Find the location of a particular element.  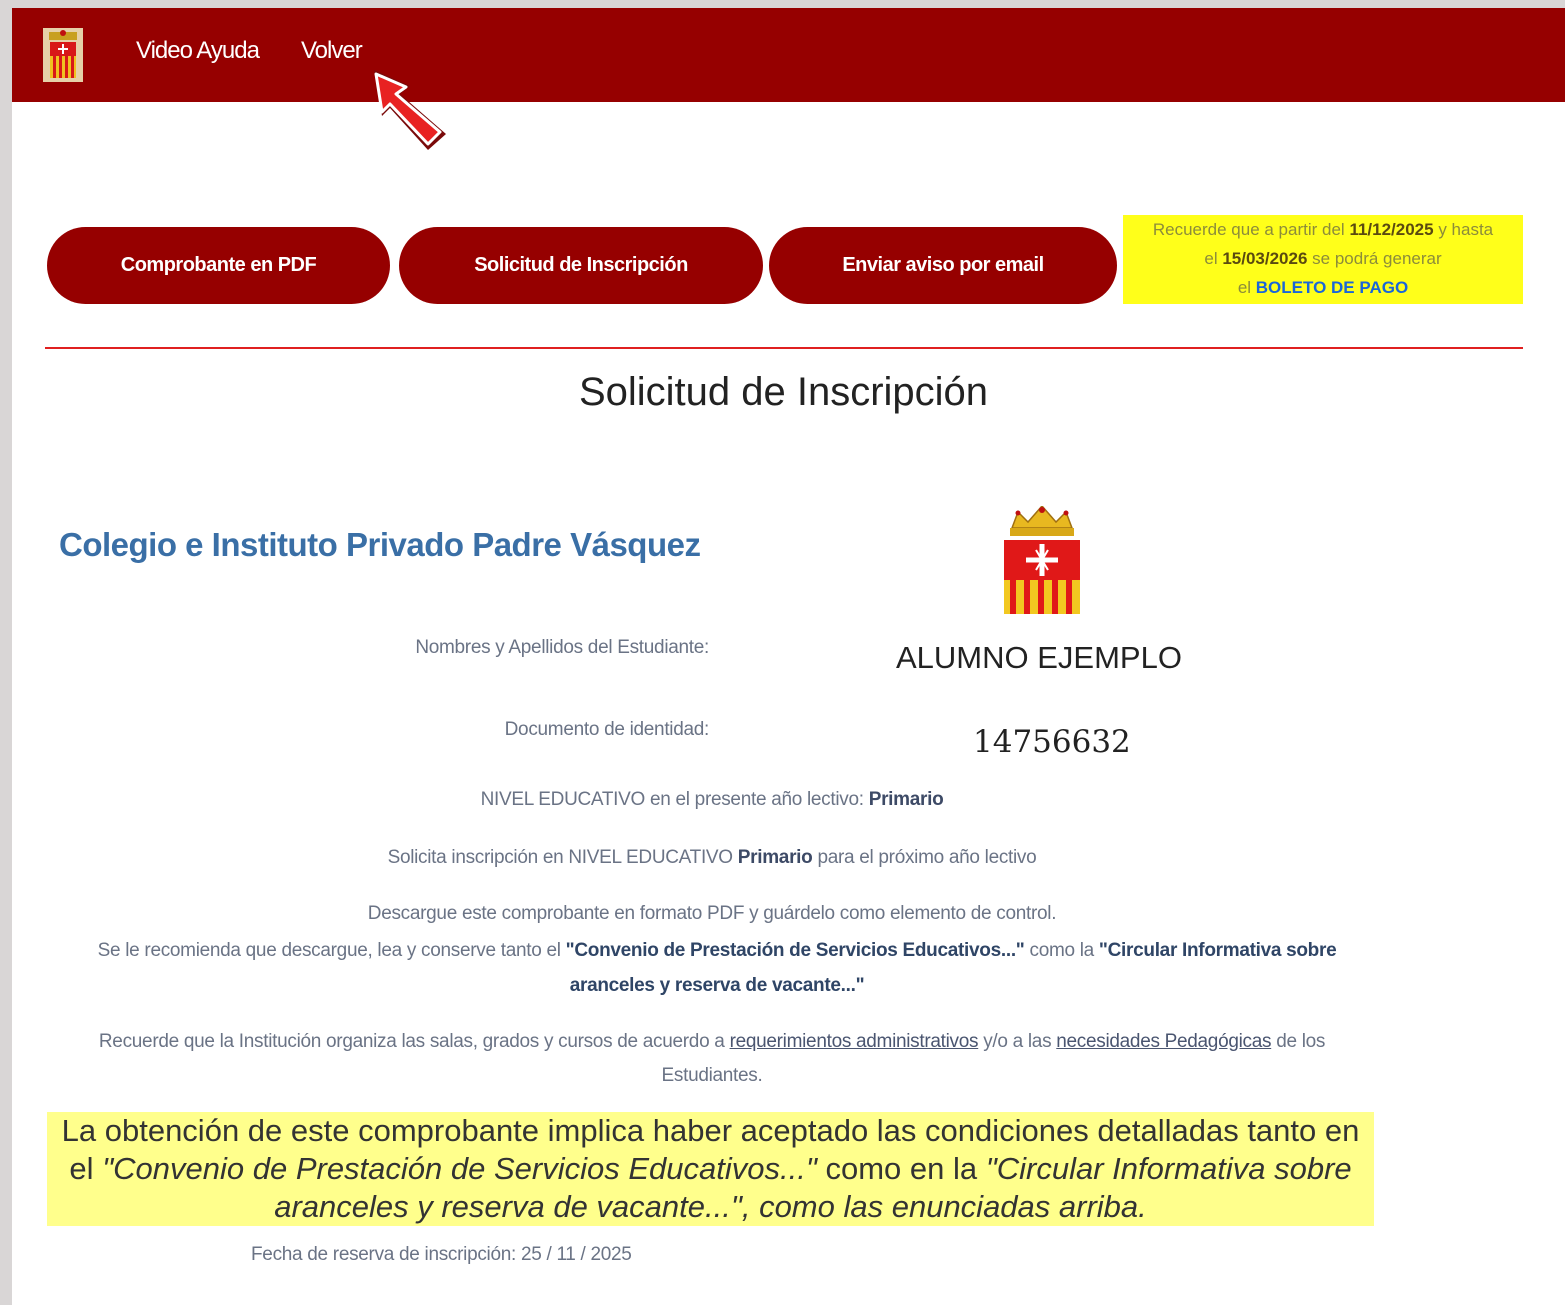

nav-video-help-link: Video Ayuda is located at coordinates (198, 51).